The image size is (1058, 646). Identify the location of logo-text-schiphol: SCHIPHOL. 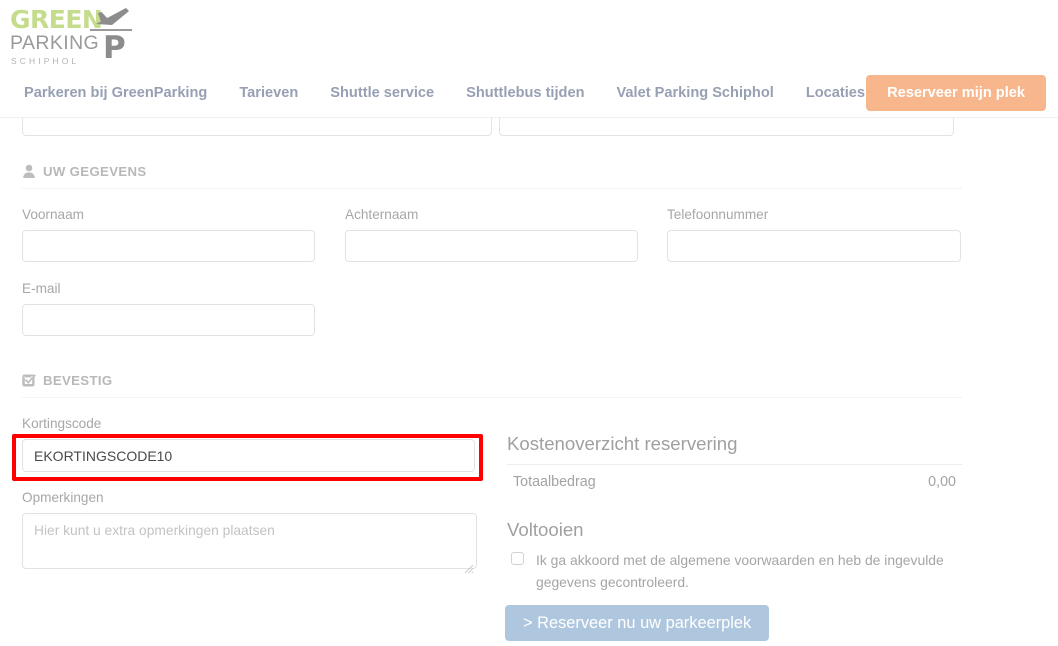
(45, 61).